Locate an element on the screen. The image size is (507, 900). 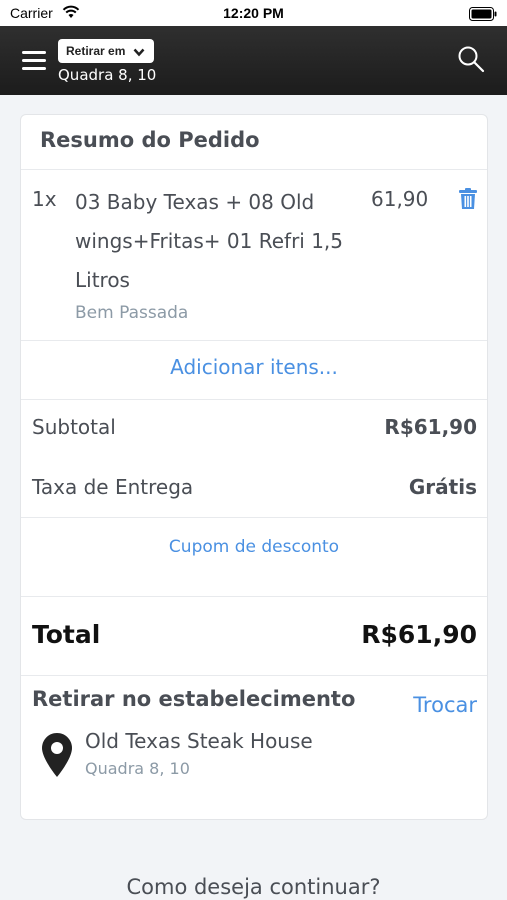
battery-icon is located at coordinates (483, 15).